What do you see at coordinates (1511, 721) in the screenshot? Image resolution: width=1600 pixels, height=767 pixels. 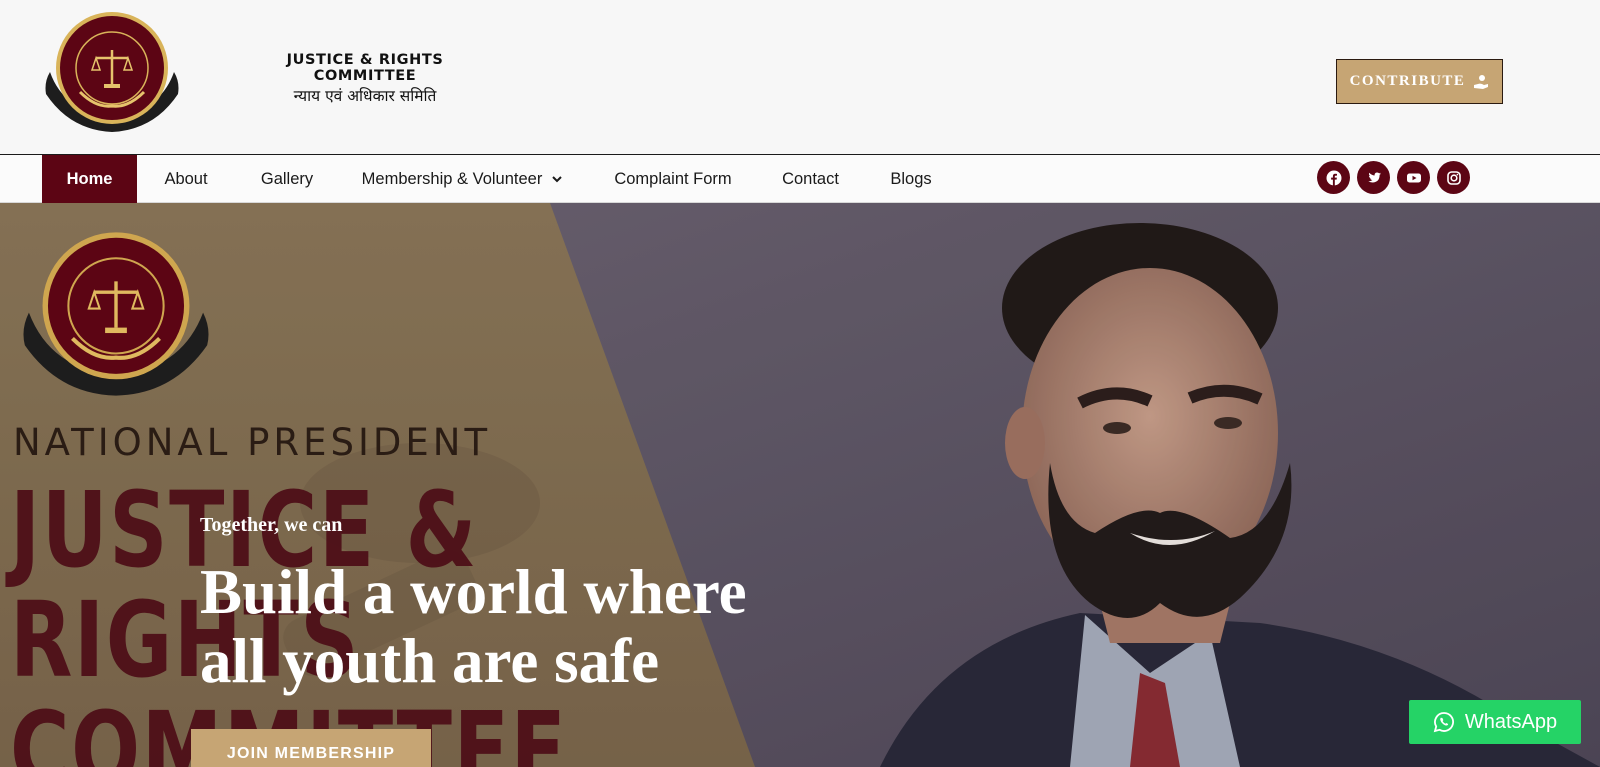 I see `whatsapp-label: WhatsApp` at bounding box center [1511, 721].